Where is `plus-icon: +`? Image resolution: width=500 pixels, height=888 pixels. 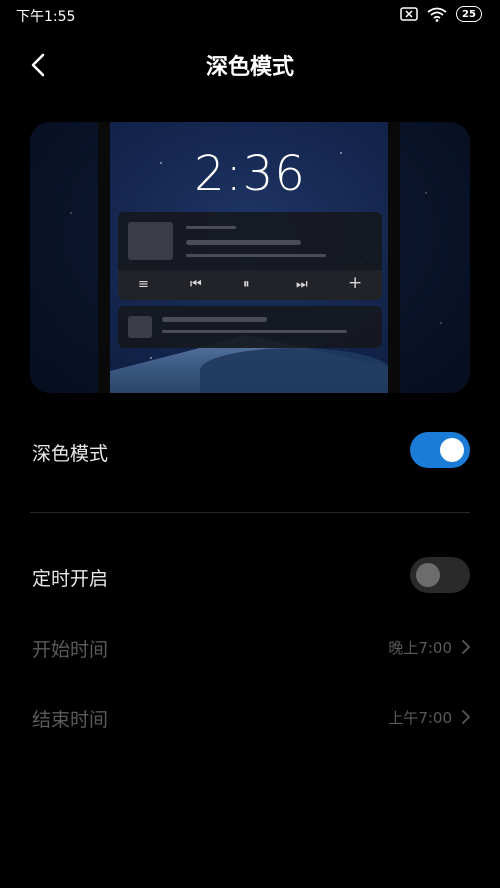 plus-icon: + is located at coordinates (355, 283).